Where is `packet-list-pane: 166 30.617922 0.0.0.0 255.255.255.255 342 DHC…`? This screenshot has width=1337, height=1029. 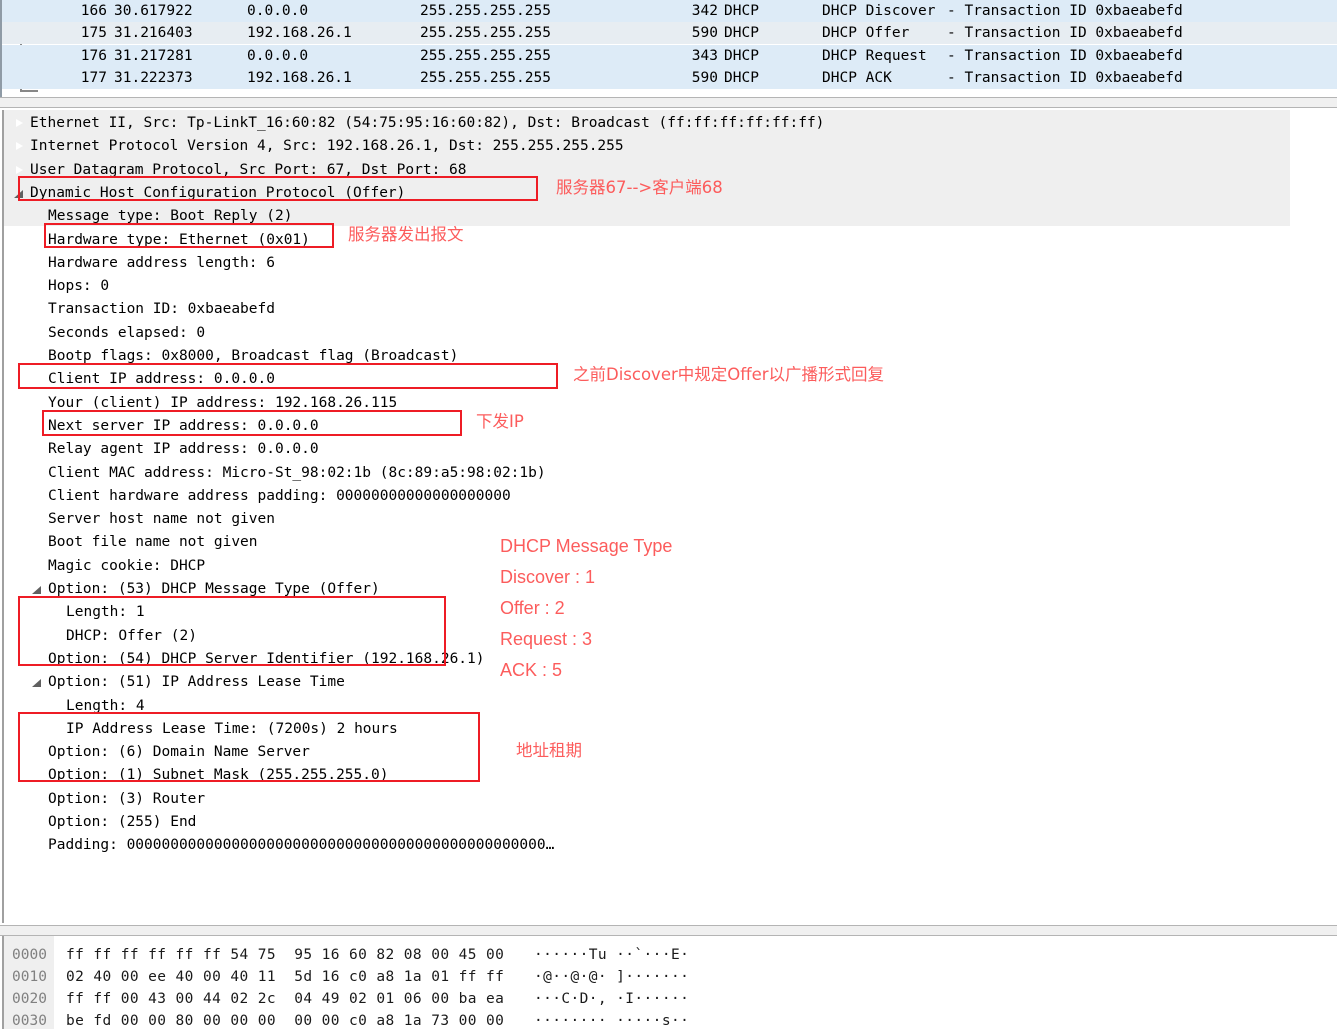
packet-list-pane: 166 30.617922 0.0.0.0 255.255.255.255 342 DHC… is located at coordinates (668, 48).